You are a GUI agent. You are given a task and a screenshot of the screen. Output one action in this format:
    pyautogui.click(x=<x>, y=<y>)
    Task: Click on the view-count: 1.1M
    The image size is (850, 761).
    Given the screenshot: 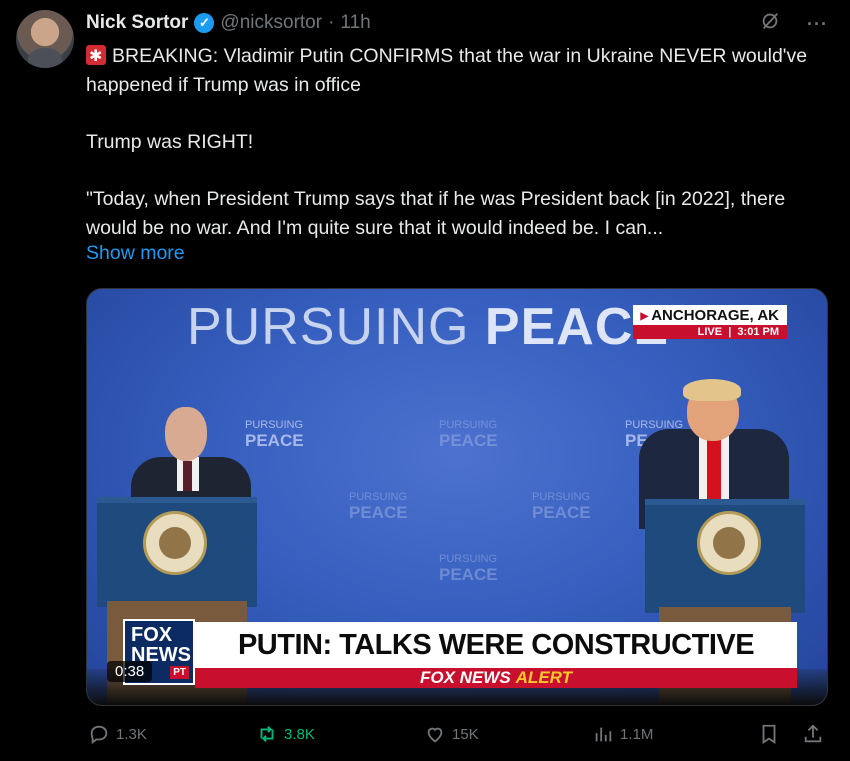 What is the action you would take?
    pyautogui.click(x=637, y=734)
    